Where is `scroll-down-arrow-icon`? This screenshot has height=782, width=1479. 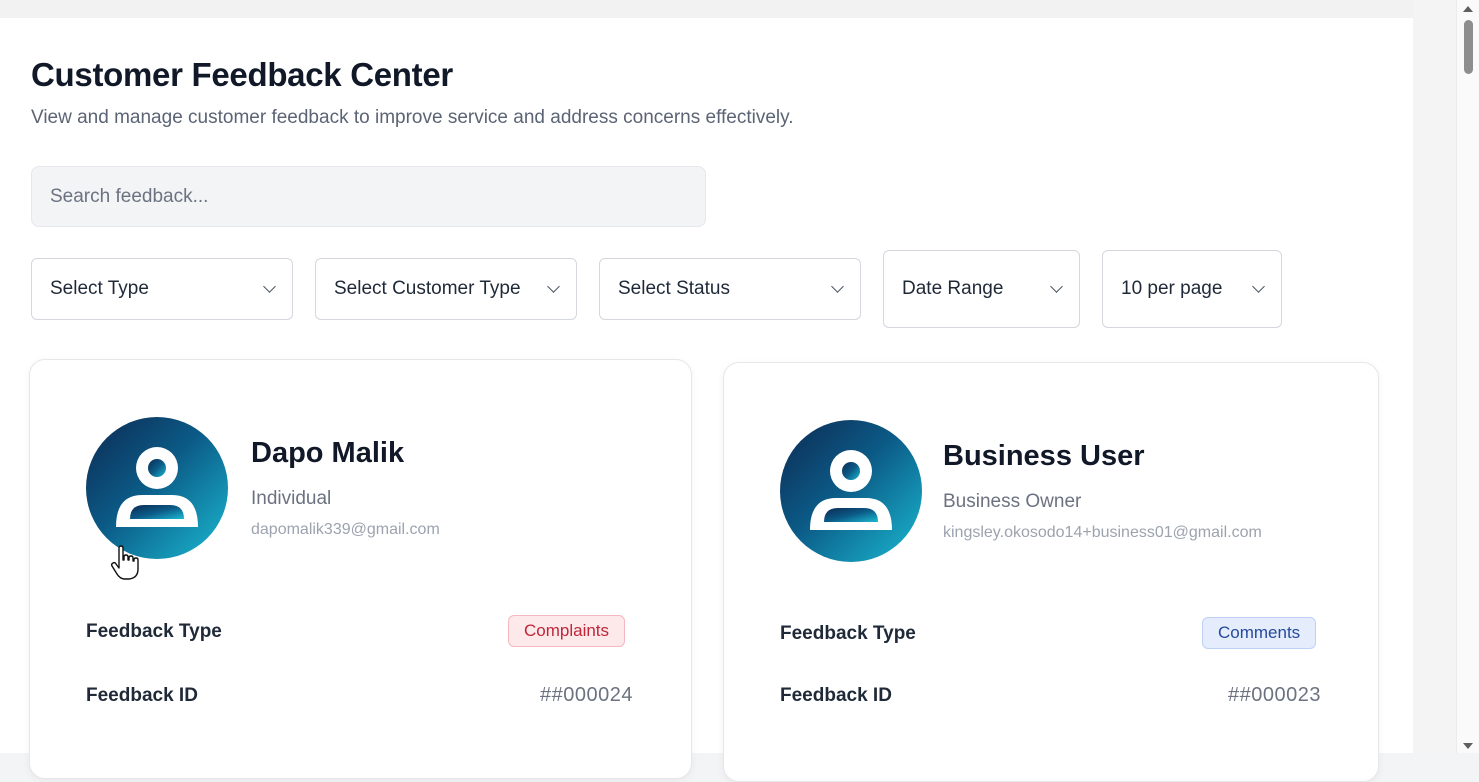 scroll-down-arrow-icon is located at coordinates (1468, 746).